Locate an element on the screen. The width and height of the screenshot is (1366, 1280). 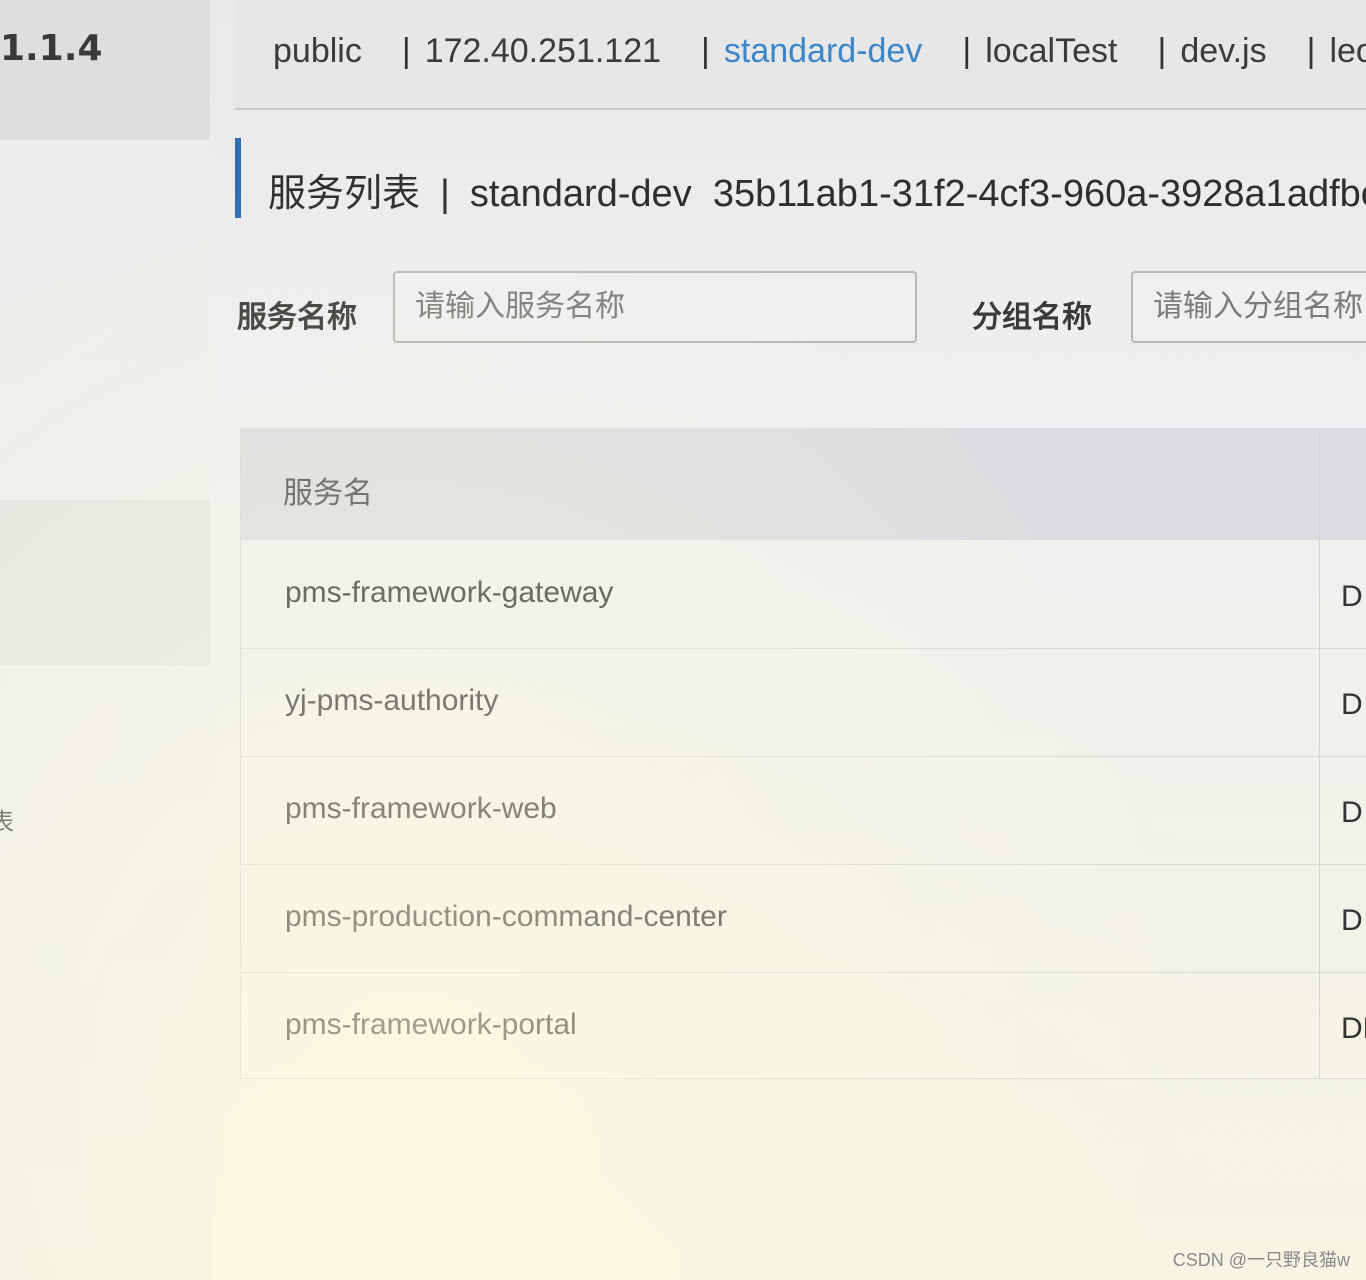
service-name-cell: pms-framework-portal is located at coordinates (431, 1024).